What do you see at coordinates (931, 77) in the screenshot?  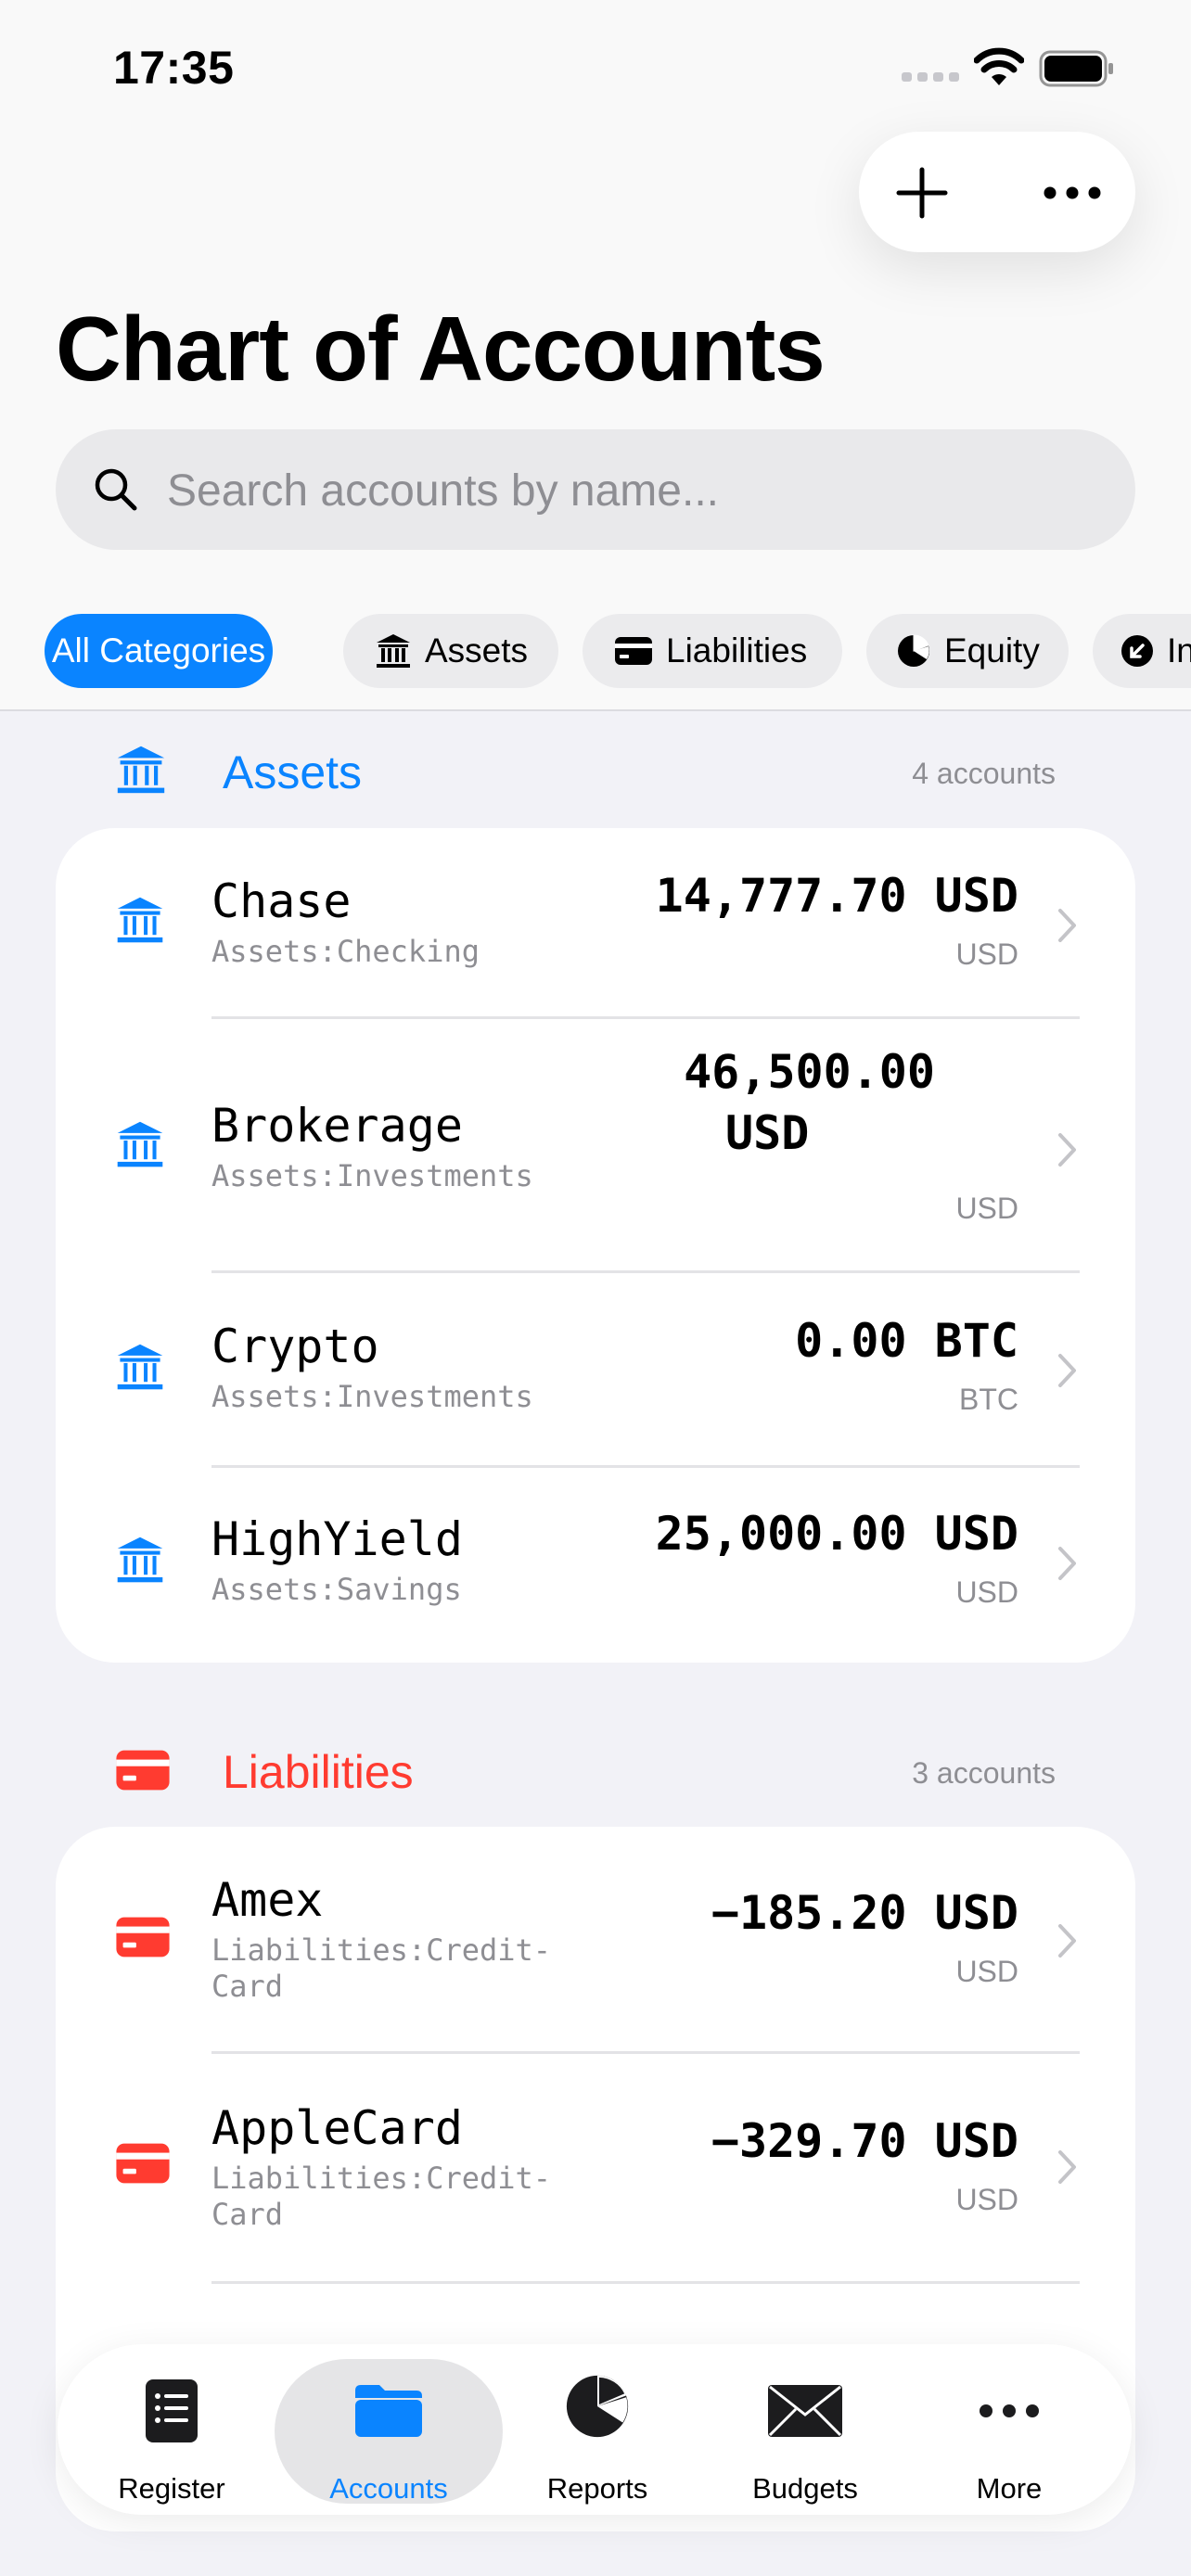 I see `cellular-signal-icon` at bounding box center [931, 77].